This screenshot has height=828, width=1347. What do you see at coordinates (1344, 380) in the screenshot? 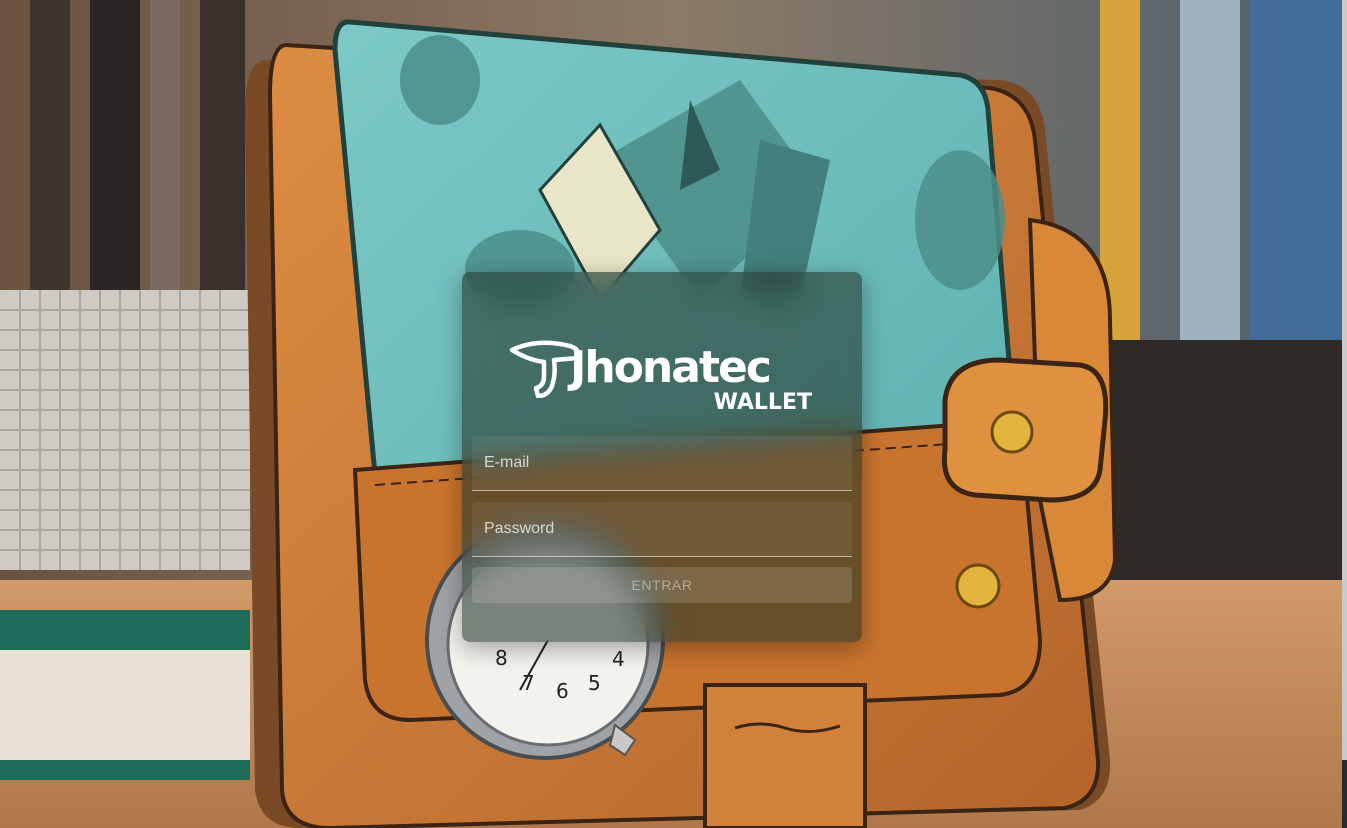
I see `scrollbar-thumb` at bounding box center [1344, 380].